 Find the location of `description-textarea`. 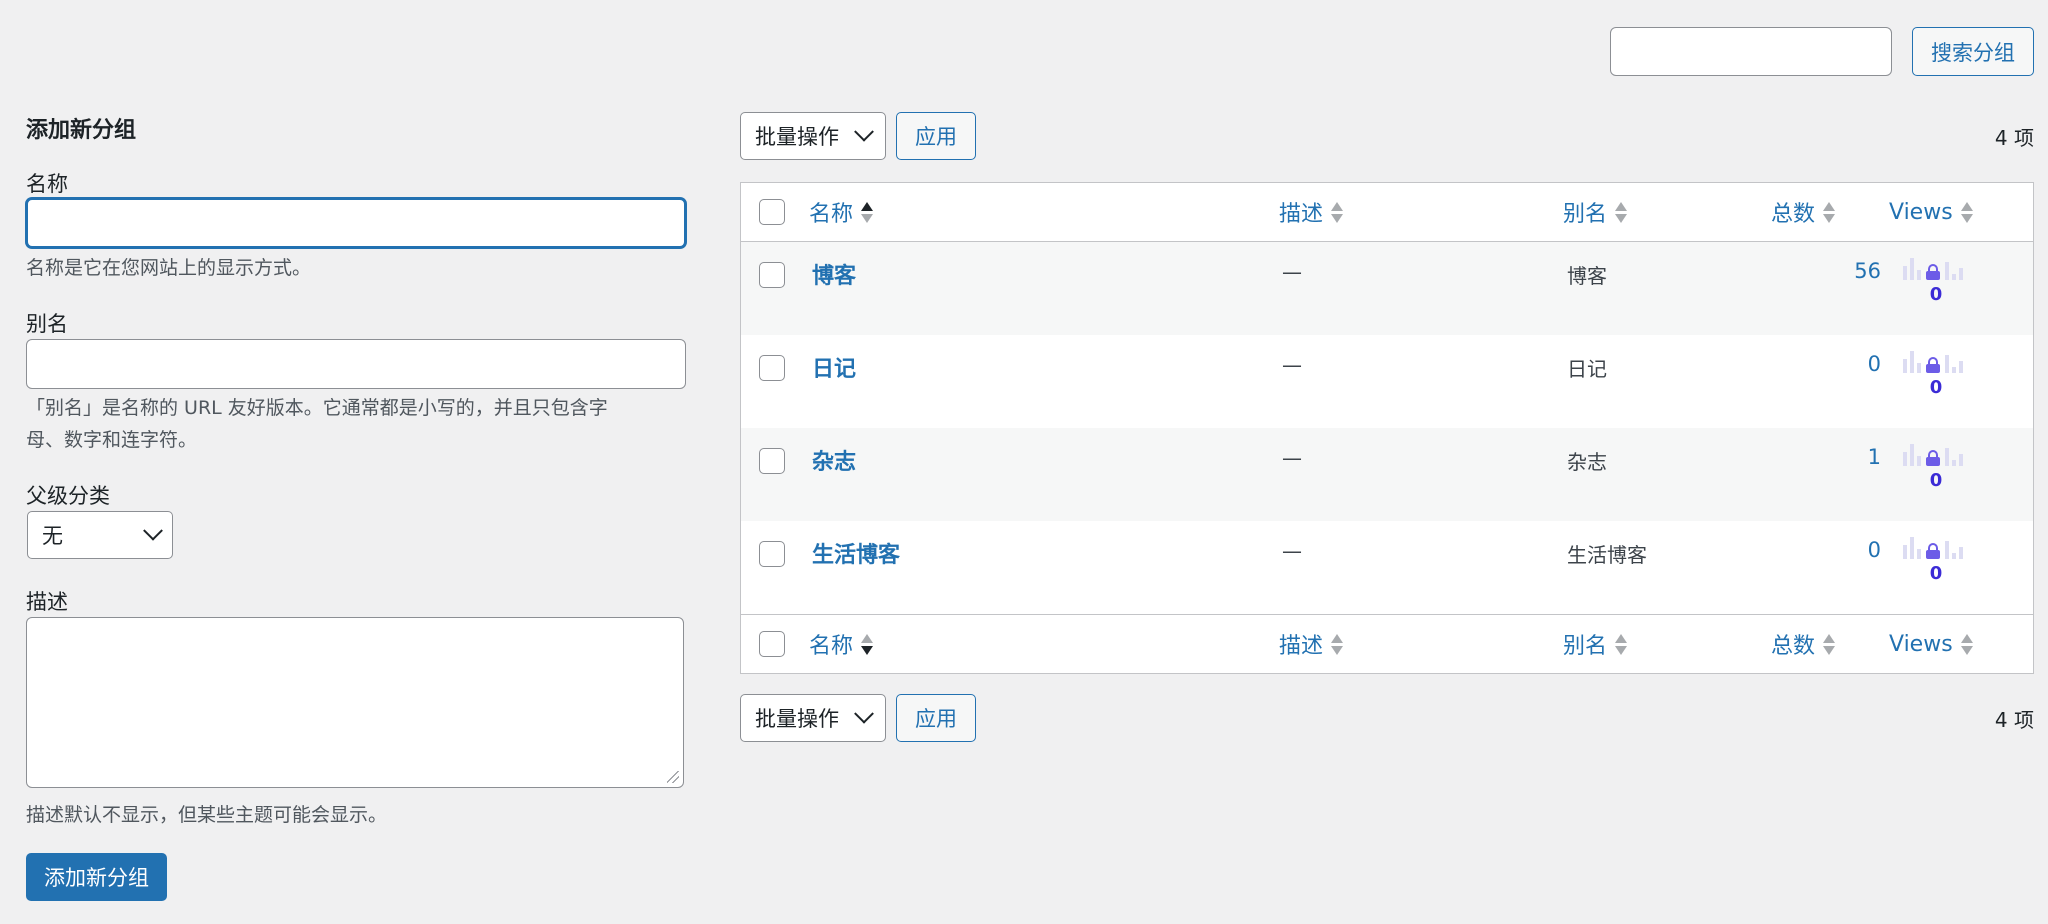

description-textarea is located at coordinates (355, 702).